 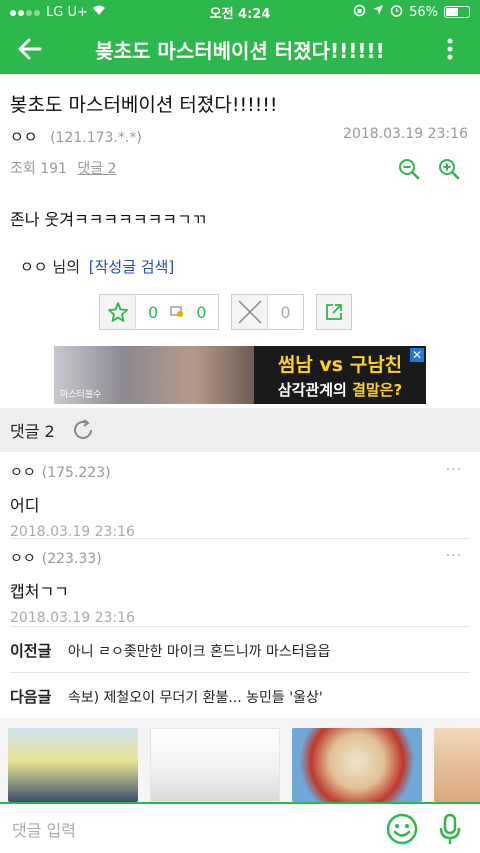 I want to click on voice-input-button, so click(x=450, y=829).